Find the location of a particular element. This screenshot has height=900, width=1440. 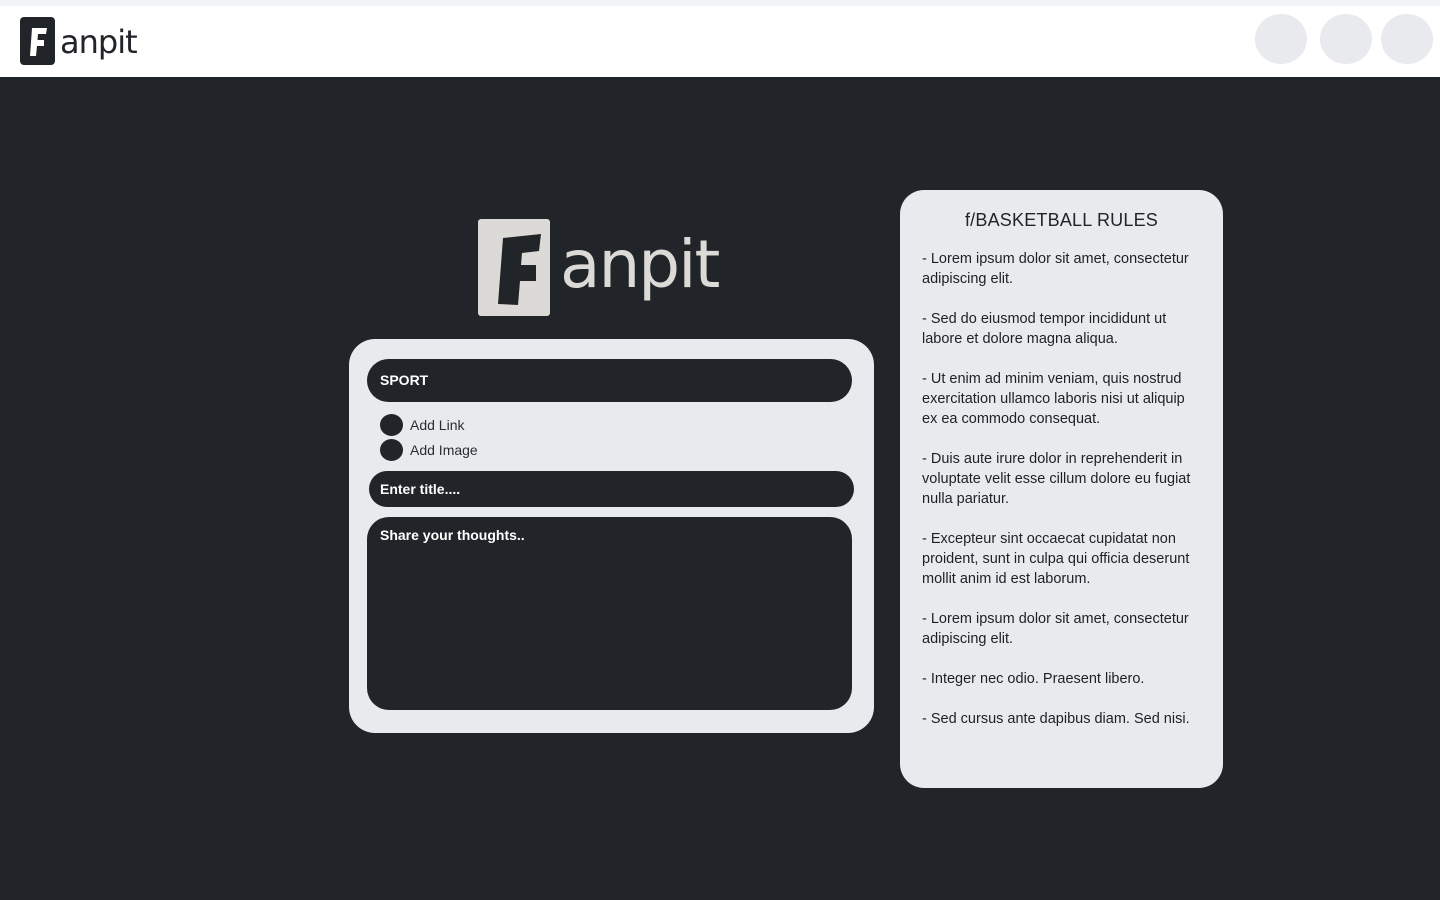

post-title-input is located at coordinates (611, 489).